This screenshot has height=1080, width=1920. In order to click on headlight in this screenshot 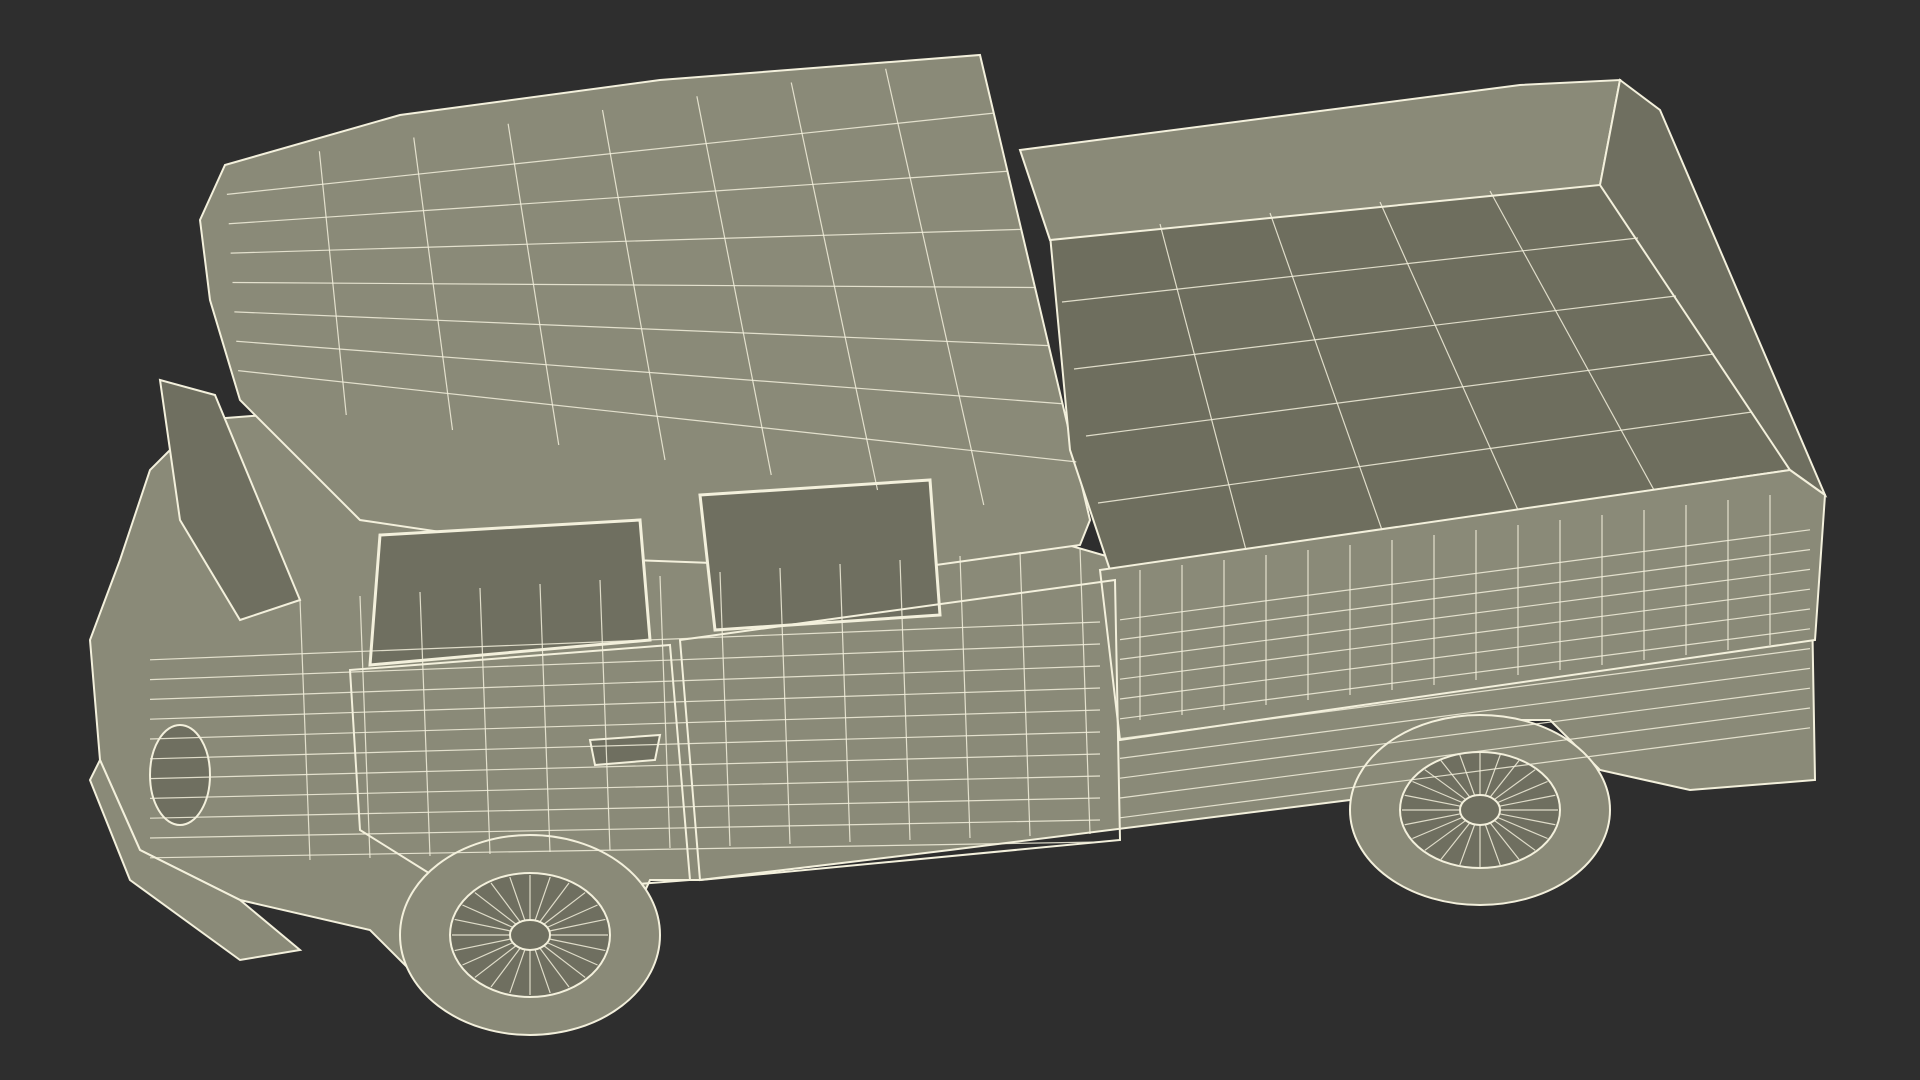, I will do `click(180, 775)`.